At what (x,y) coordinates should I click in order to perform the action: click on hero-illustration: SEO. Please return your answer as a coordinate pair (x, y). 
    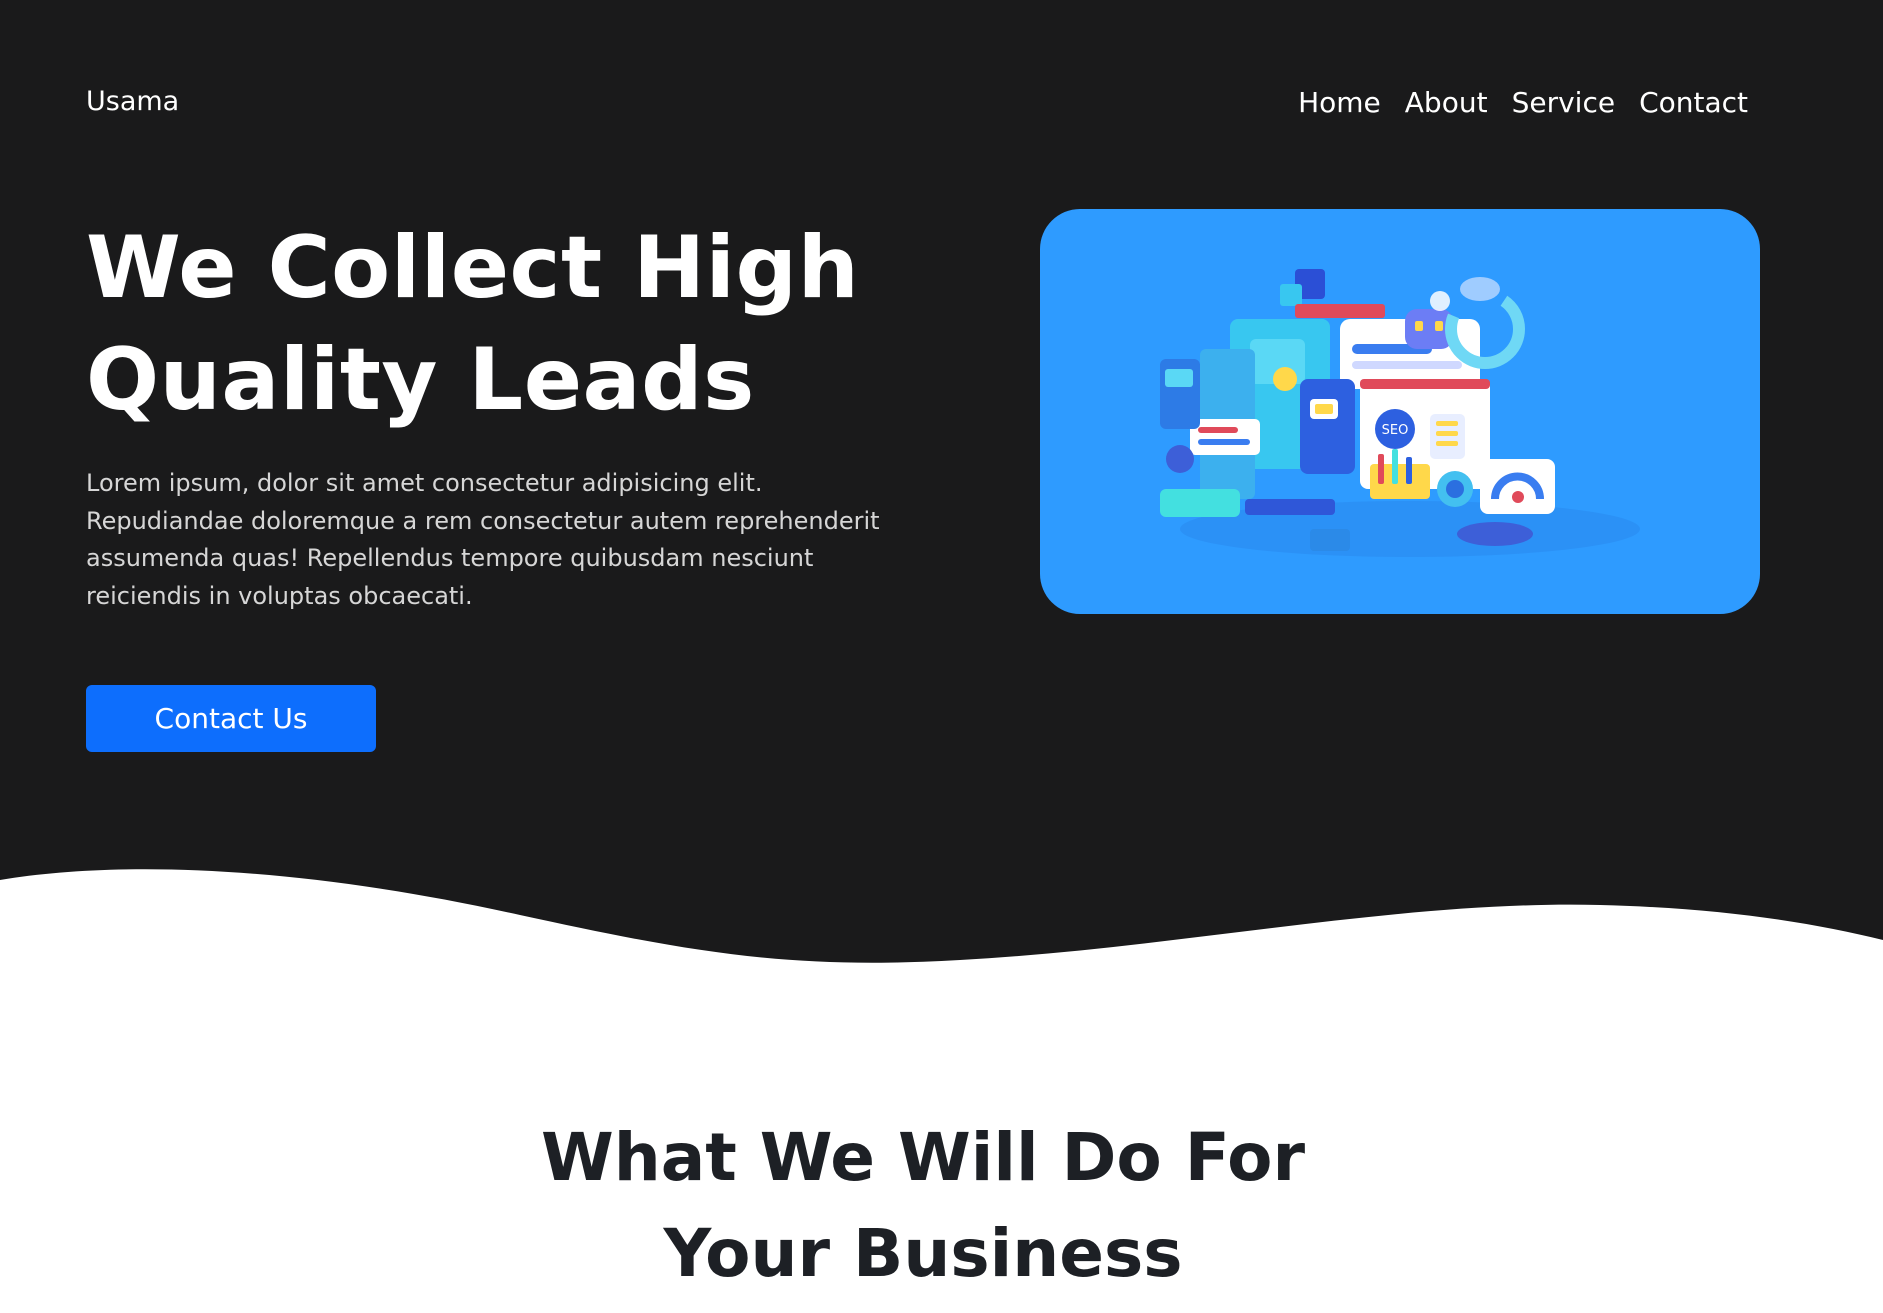
    Looking at the image, I should click on (1400, 411).